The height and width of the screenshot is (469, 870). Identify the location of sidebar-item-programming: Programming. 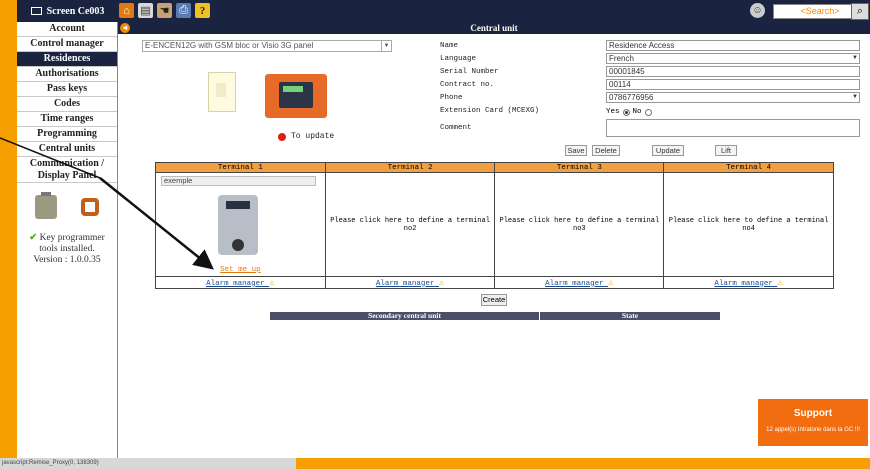
(67, 134).